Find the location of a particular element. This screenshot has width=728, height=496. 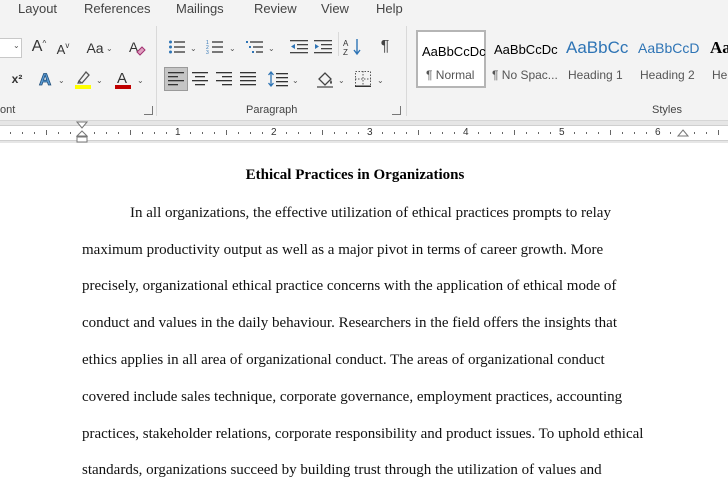

style-heading-1: AaBbCc Heading 1 is located at coordinates (597, 59).